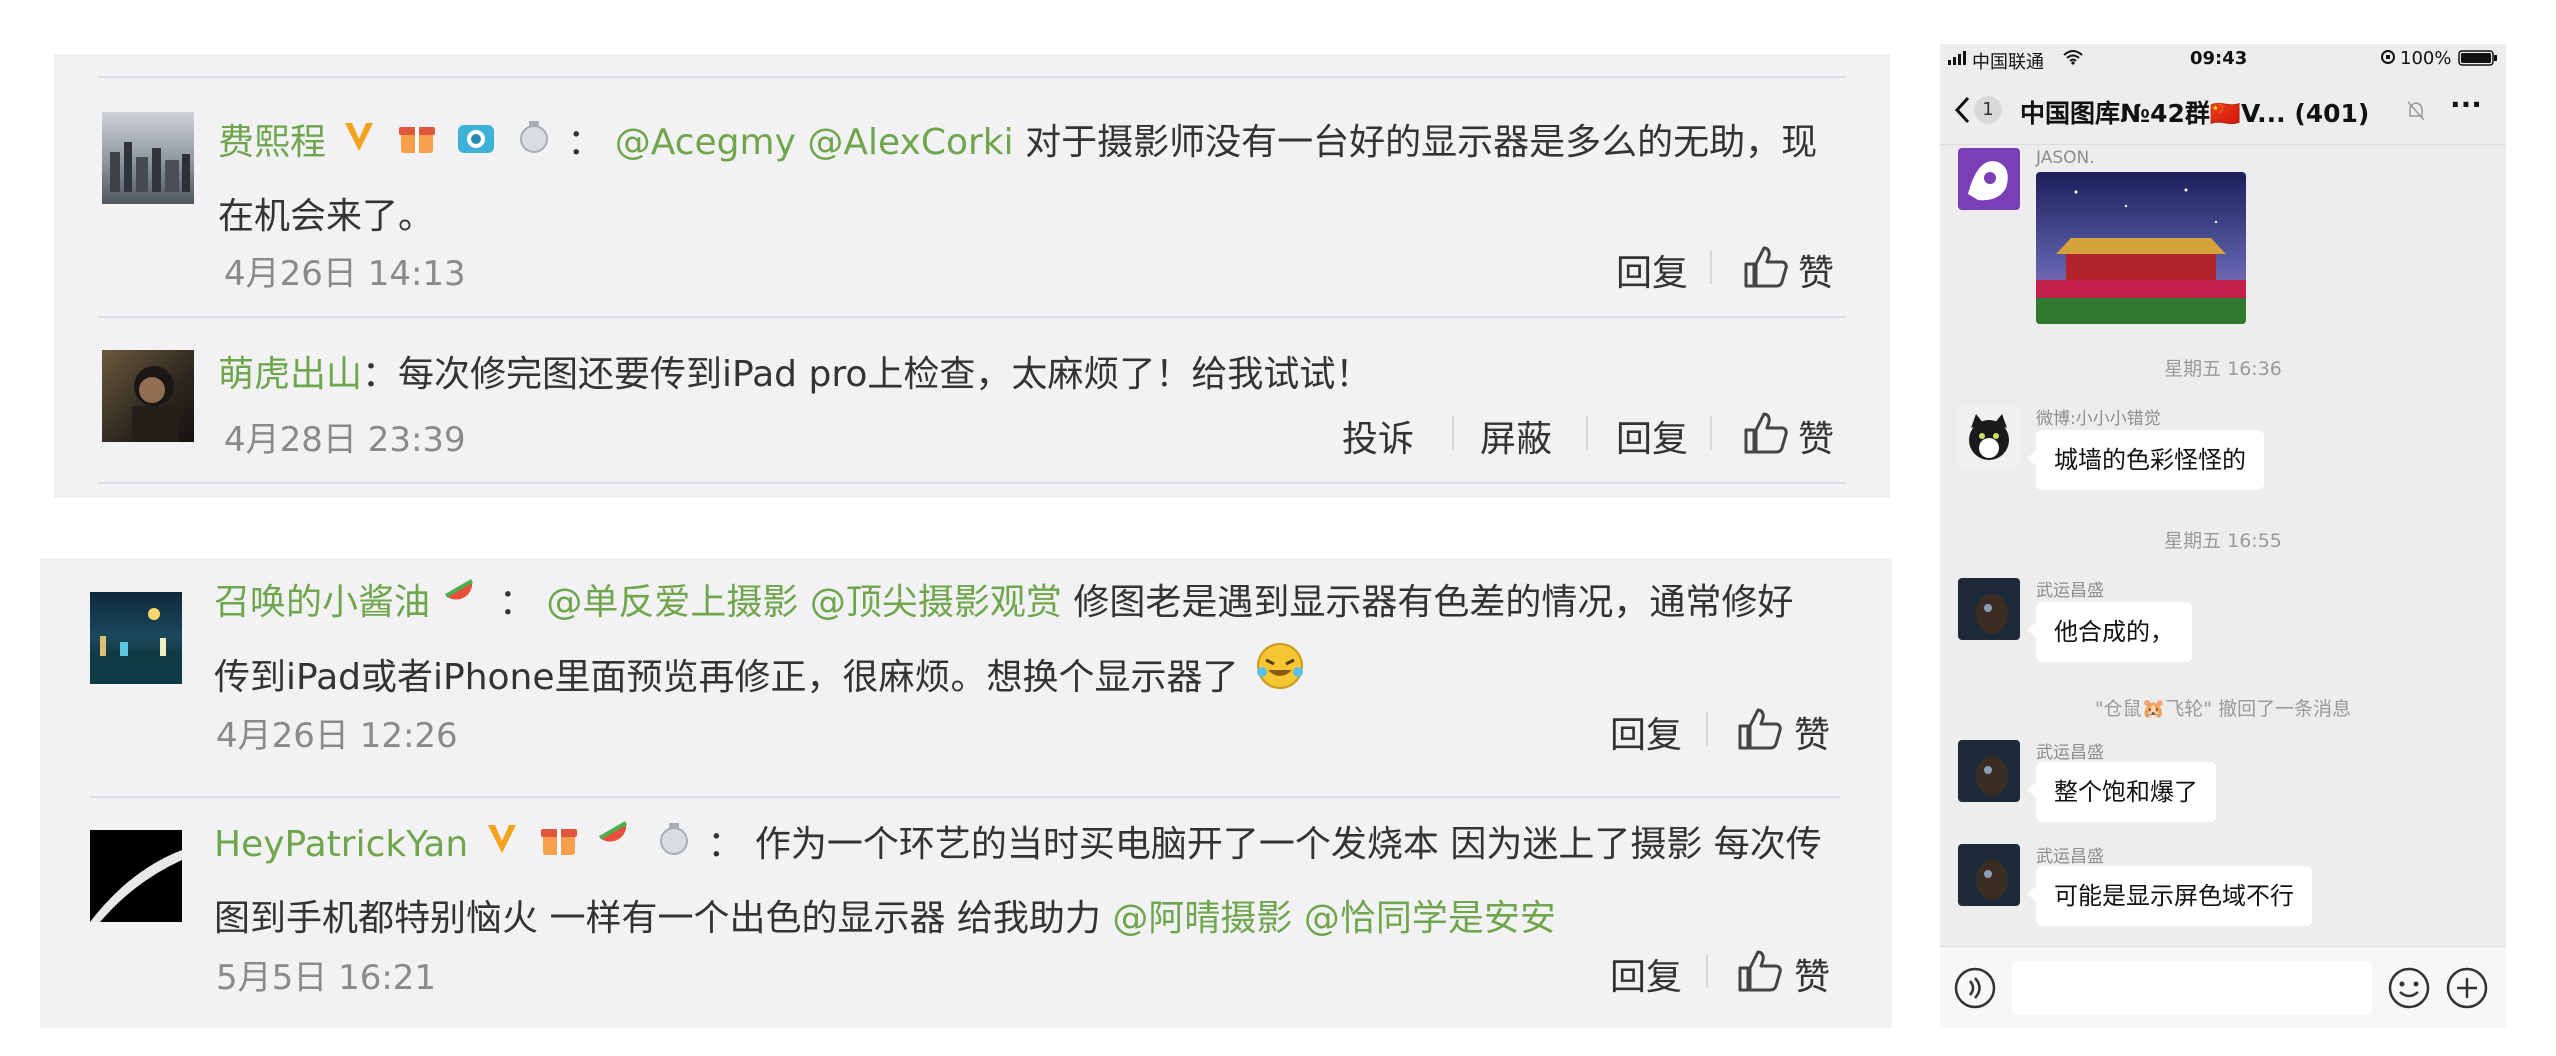  I want to click on comment-text-line: 在机会来了。, so click(326, 216).